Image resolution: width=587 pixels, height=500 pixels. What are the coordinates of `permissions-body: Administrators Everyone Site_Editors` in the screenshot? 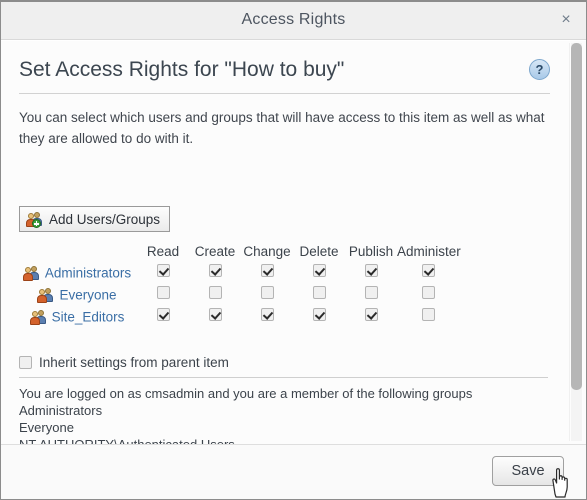 It's located at (238, 295).